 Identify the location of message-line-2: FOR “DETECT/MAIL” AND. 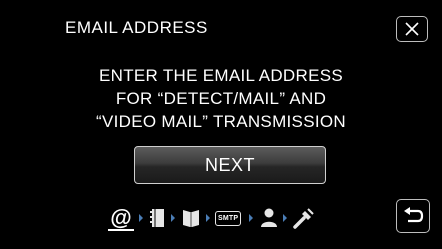
(221, 98).